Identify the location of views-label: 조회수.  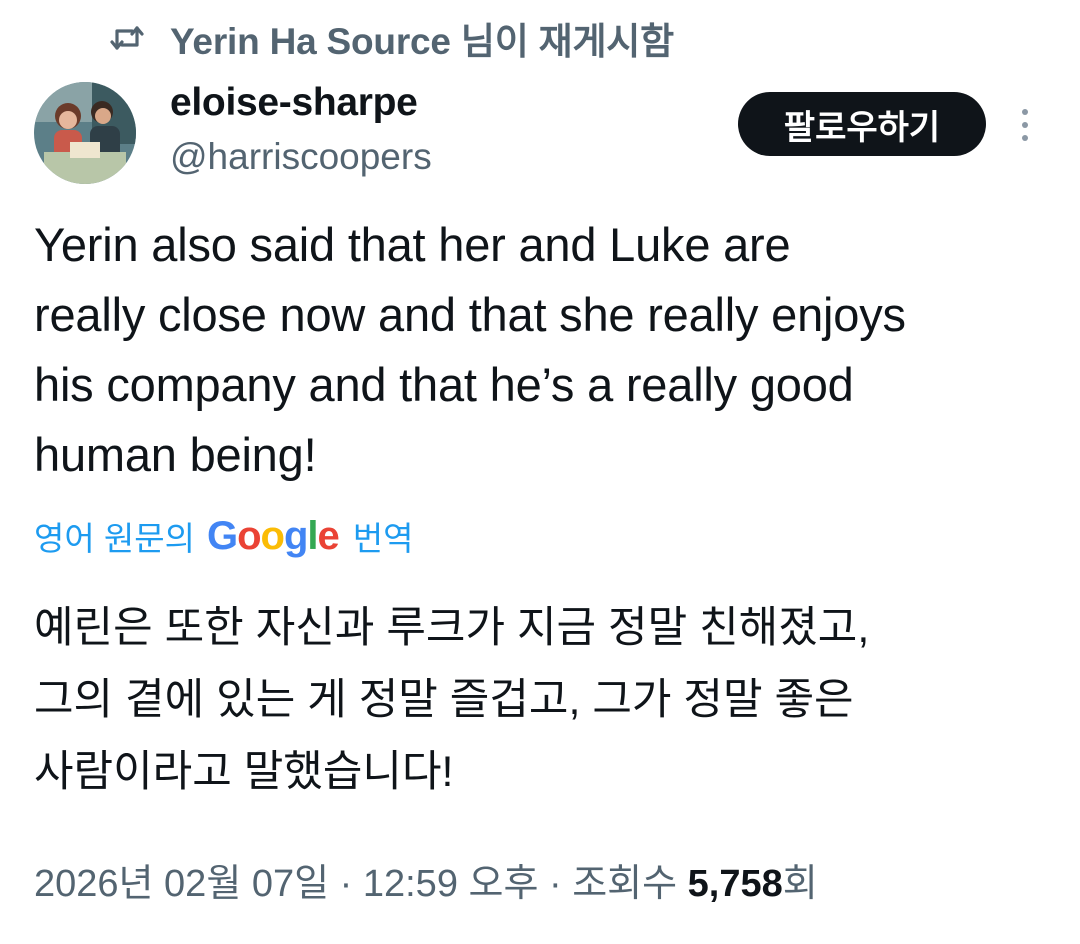
(625, 884).